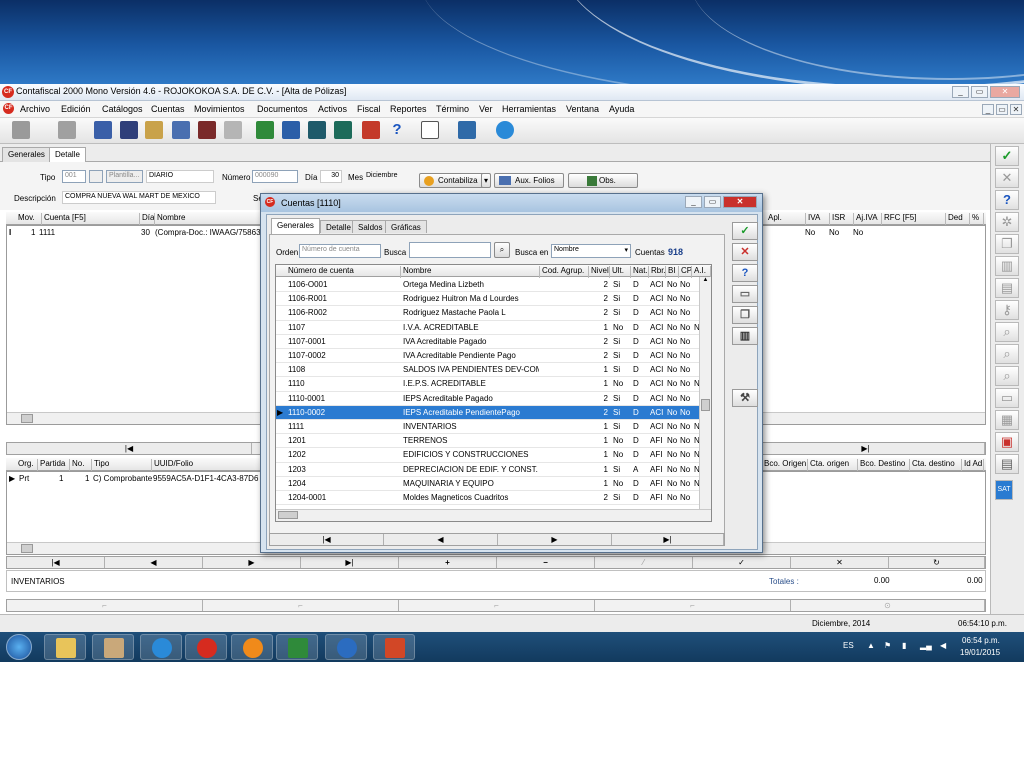  Describe the element at coordinates (958, 219) in the screenshot. I see `col-ded: Ded` at that location.